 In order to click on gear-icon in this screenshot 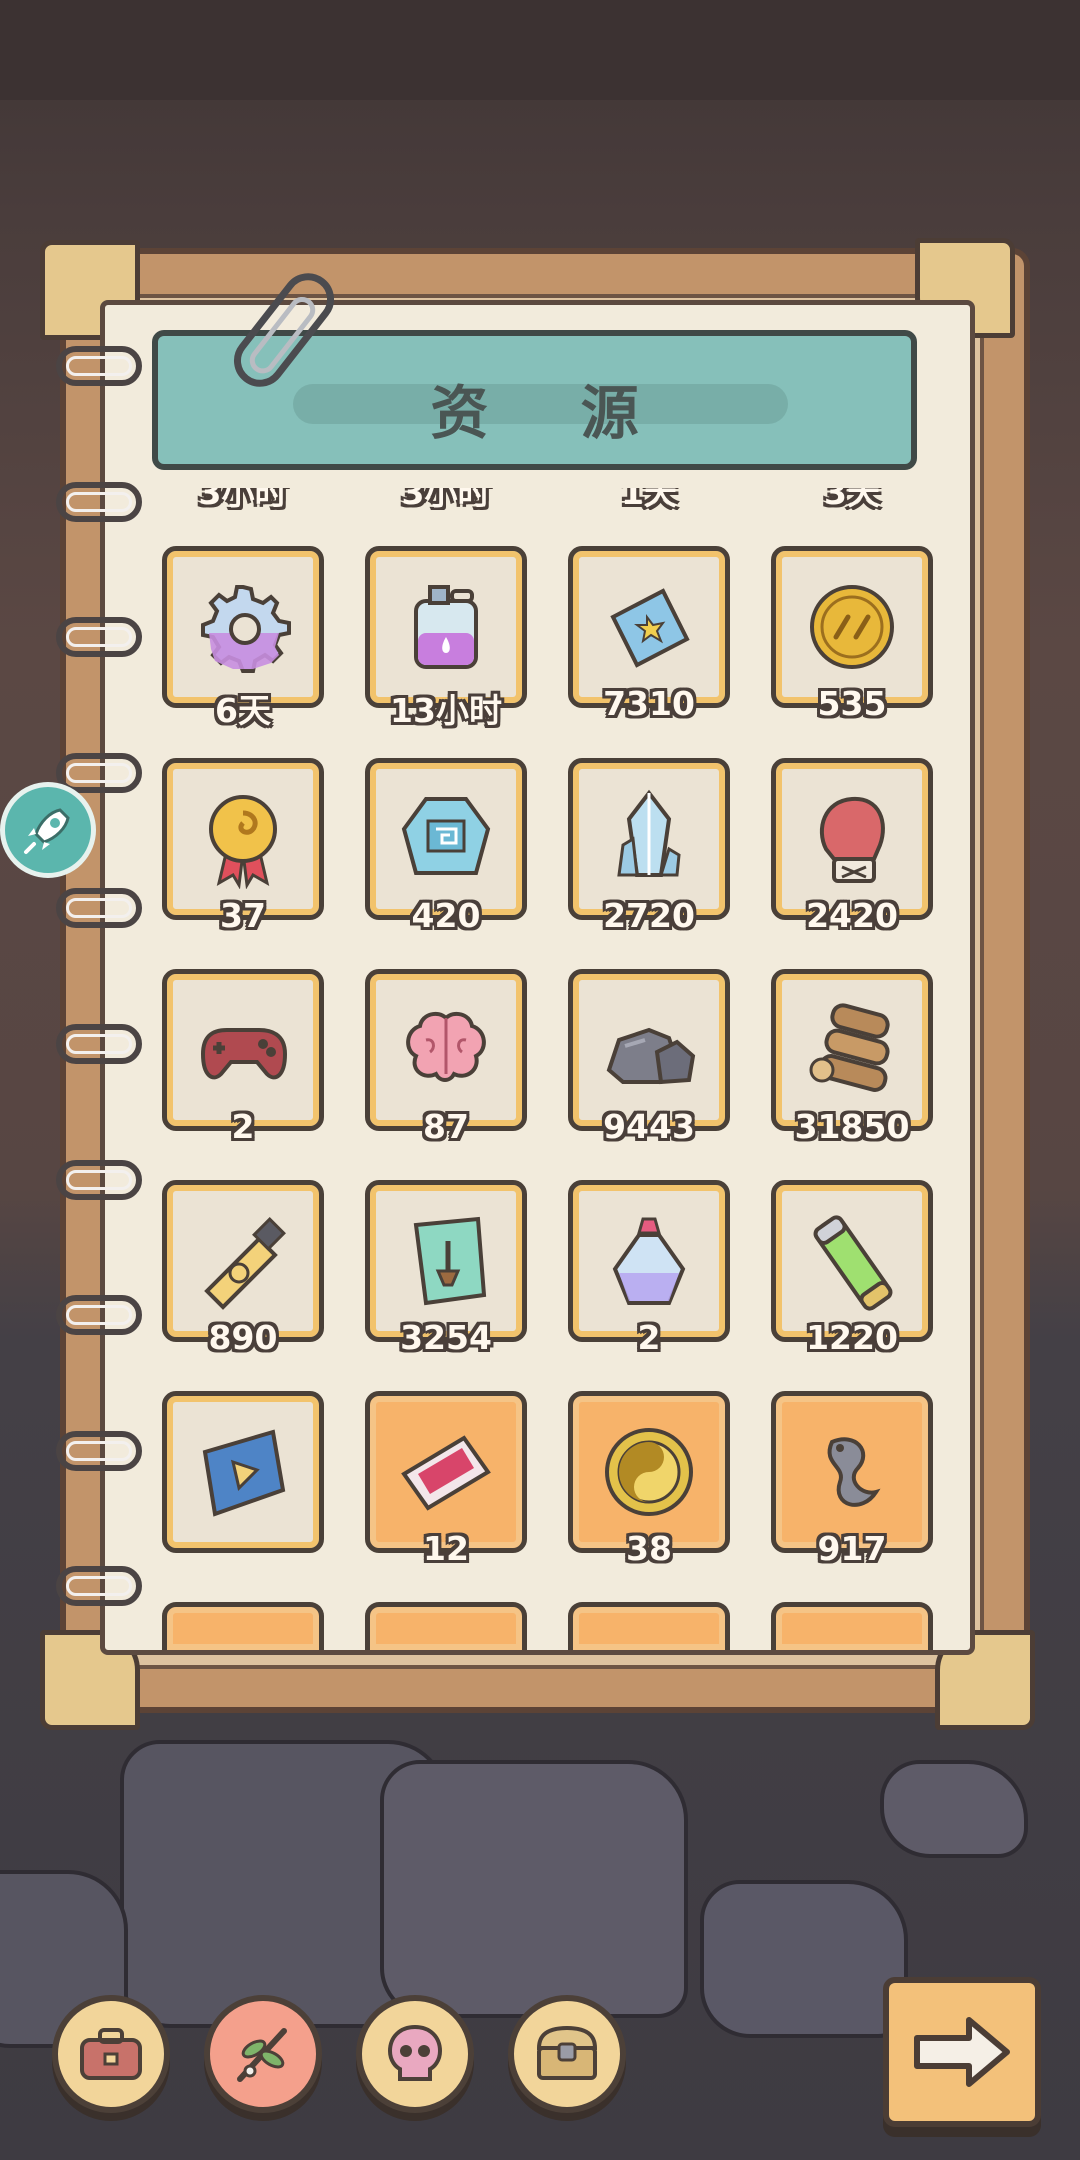, I will do `click(243, 627)`.